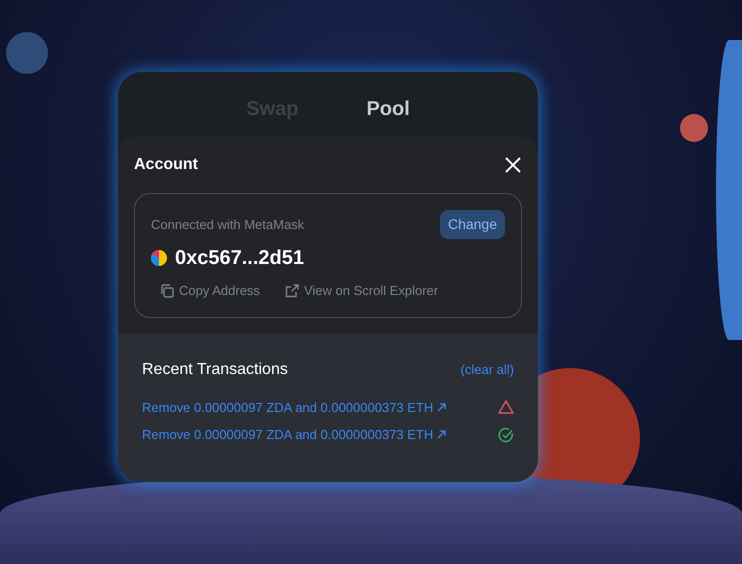  Describe the element at coordinates (159, 258) in the screenshot. I see `wallet-avatar-icon` at that location.